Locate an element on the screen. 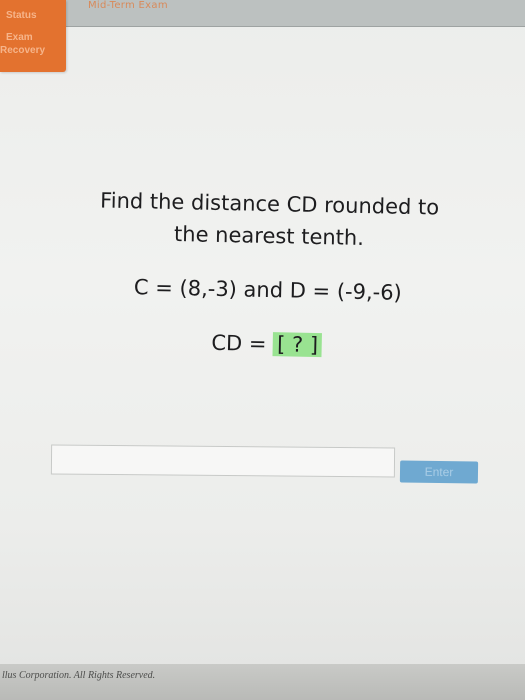 Image resolution: width=525 pixels, height=700 pixels. status-label: Status is located at coordinates (21, 15).